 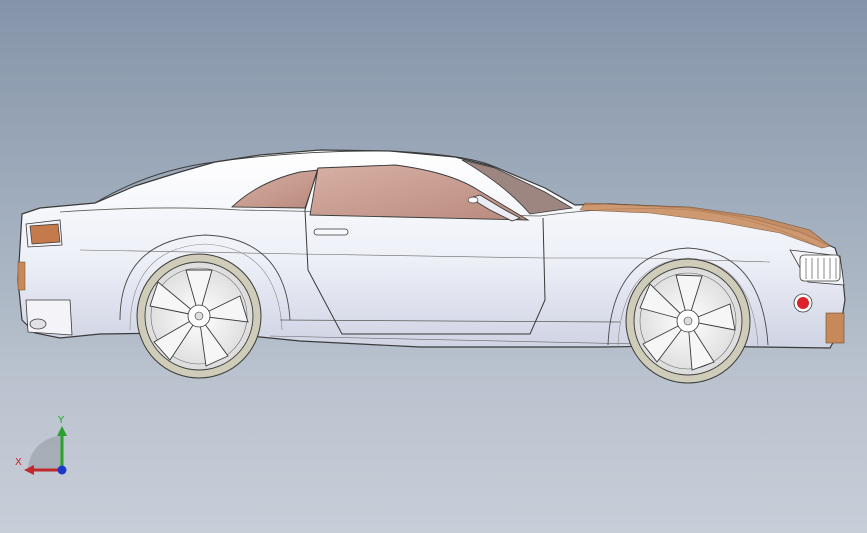 I want to click on door-handle, so click(x=331, y=232).